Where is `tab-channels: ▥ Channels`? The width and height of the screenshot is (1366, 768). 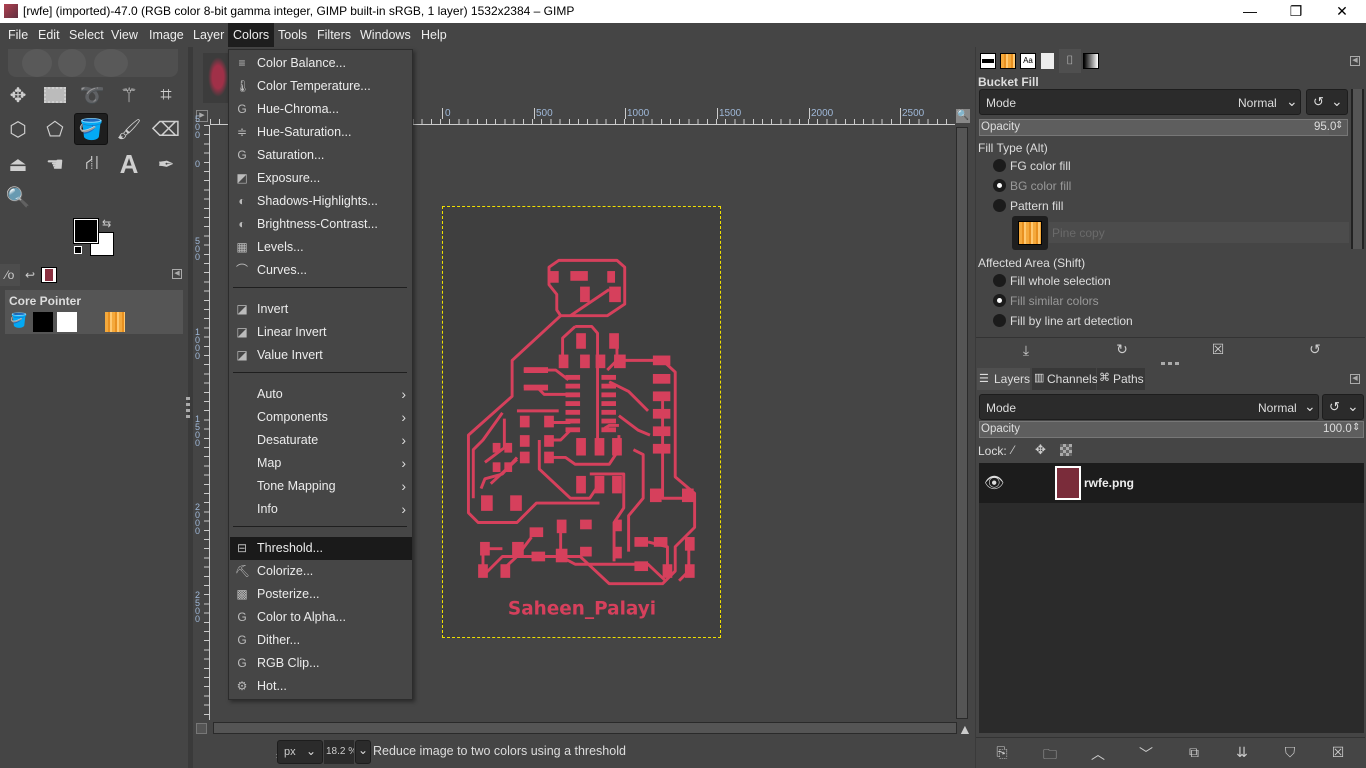 tab-channels: ▥ Channels is located at coordinates (1065, 379).